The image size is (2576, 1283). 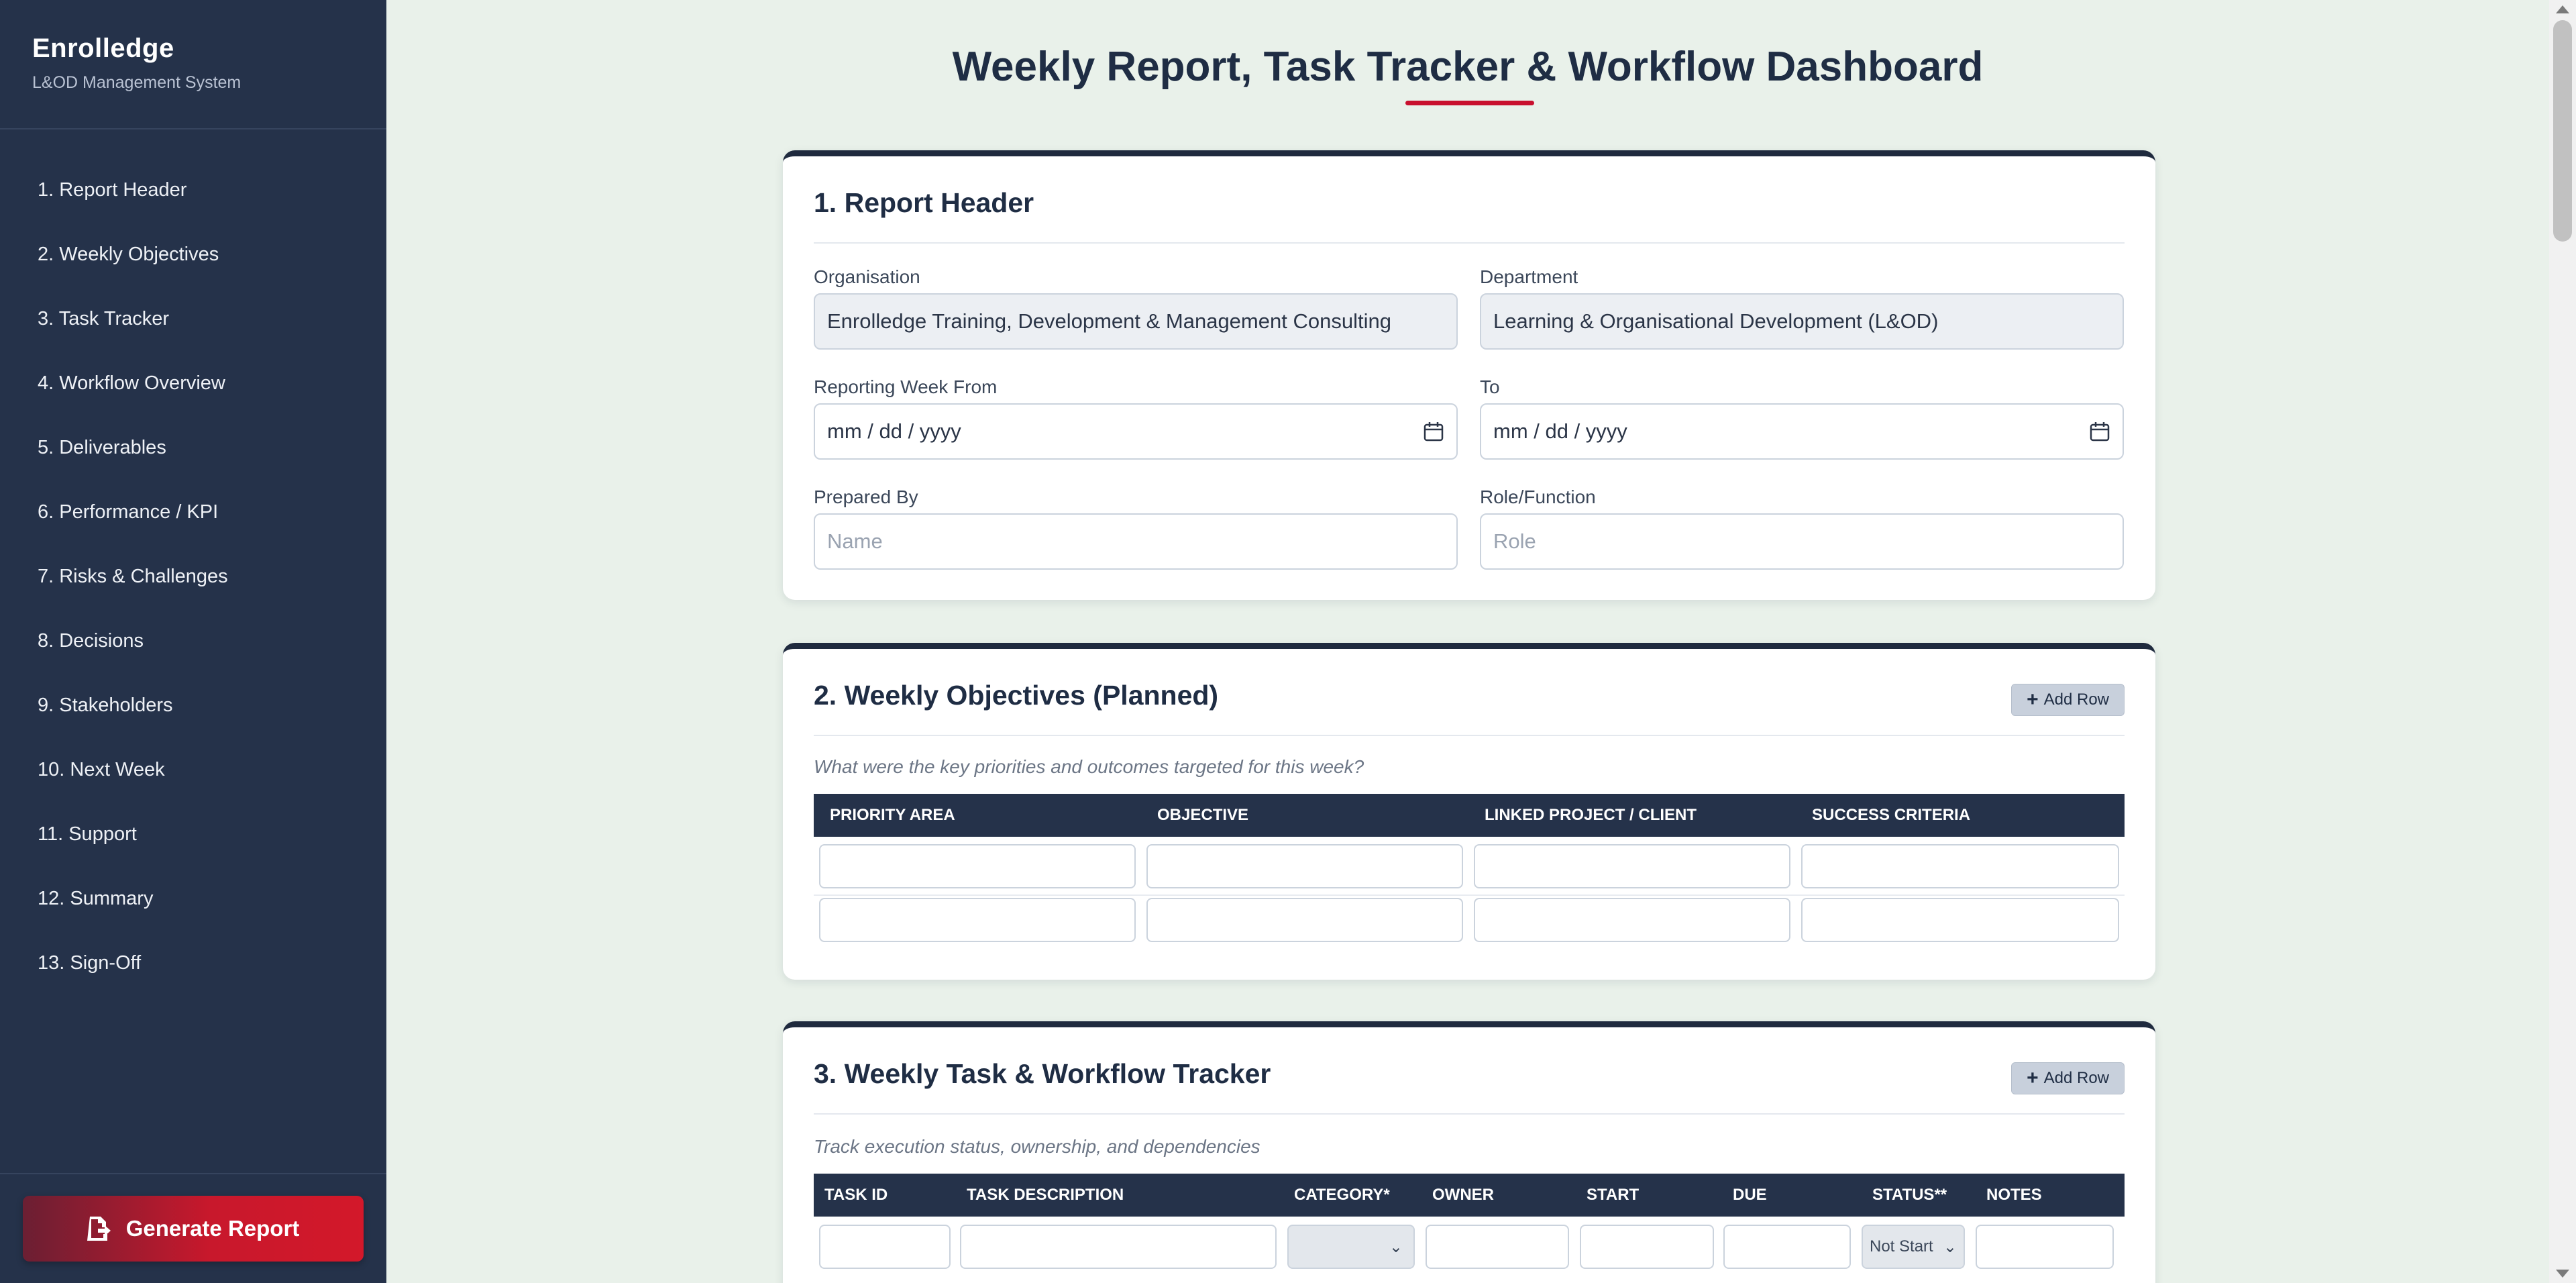 What do you see at coordinates (1469, 895) in the screenshot?
I see `row-divider` at bounding box center [1469, 895].